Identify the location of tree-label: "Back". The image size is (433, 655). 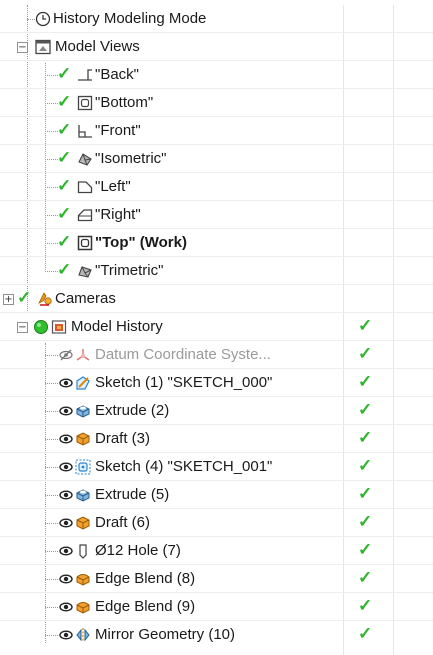
(117, 74).